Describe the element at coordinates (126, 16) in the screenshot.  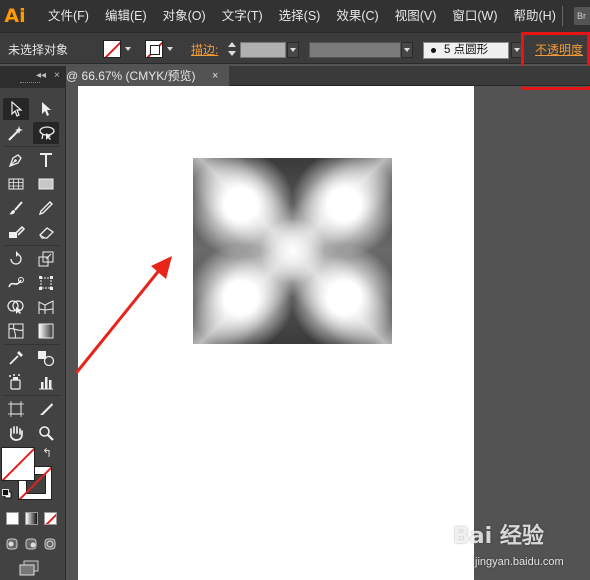
I see `menu-edit: 编辑(E)` at that location.